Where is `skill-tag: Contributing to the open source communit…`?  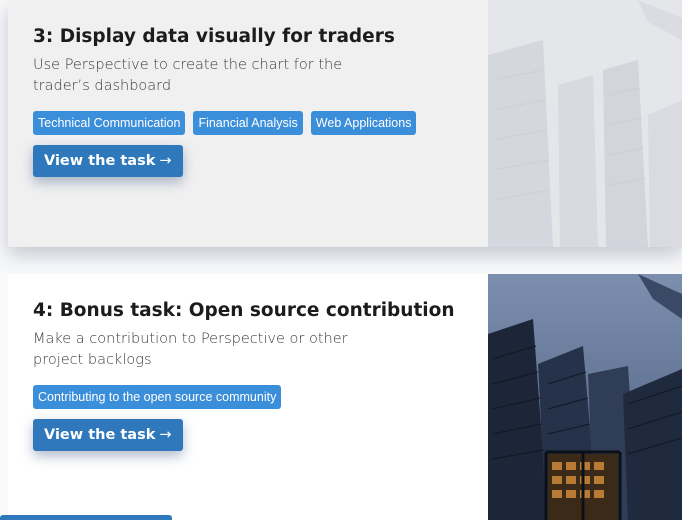
skill-tag: Contributing to the open source communit… is located at coordinates (157, 397).